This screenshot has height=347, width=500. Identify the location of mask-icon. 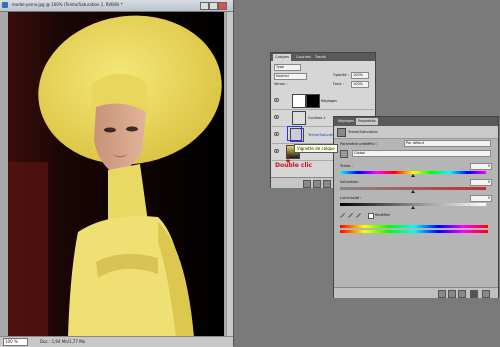
(327, 184).